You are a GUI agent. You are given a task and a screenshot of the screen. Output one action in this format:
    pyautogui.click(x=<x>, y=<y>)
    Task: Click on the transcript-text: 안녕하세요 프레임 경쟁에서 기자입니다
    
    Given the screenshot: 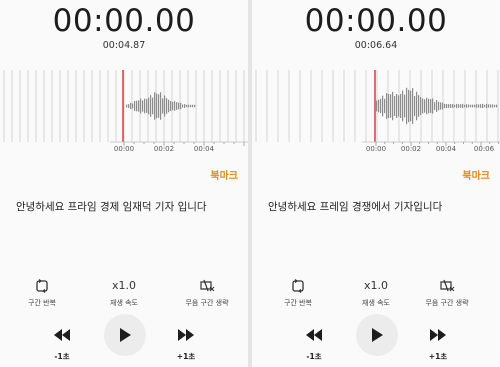 What is the action you would take?
    pyautogui.click(x=355, y=207)
    